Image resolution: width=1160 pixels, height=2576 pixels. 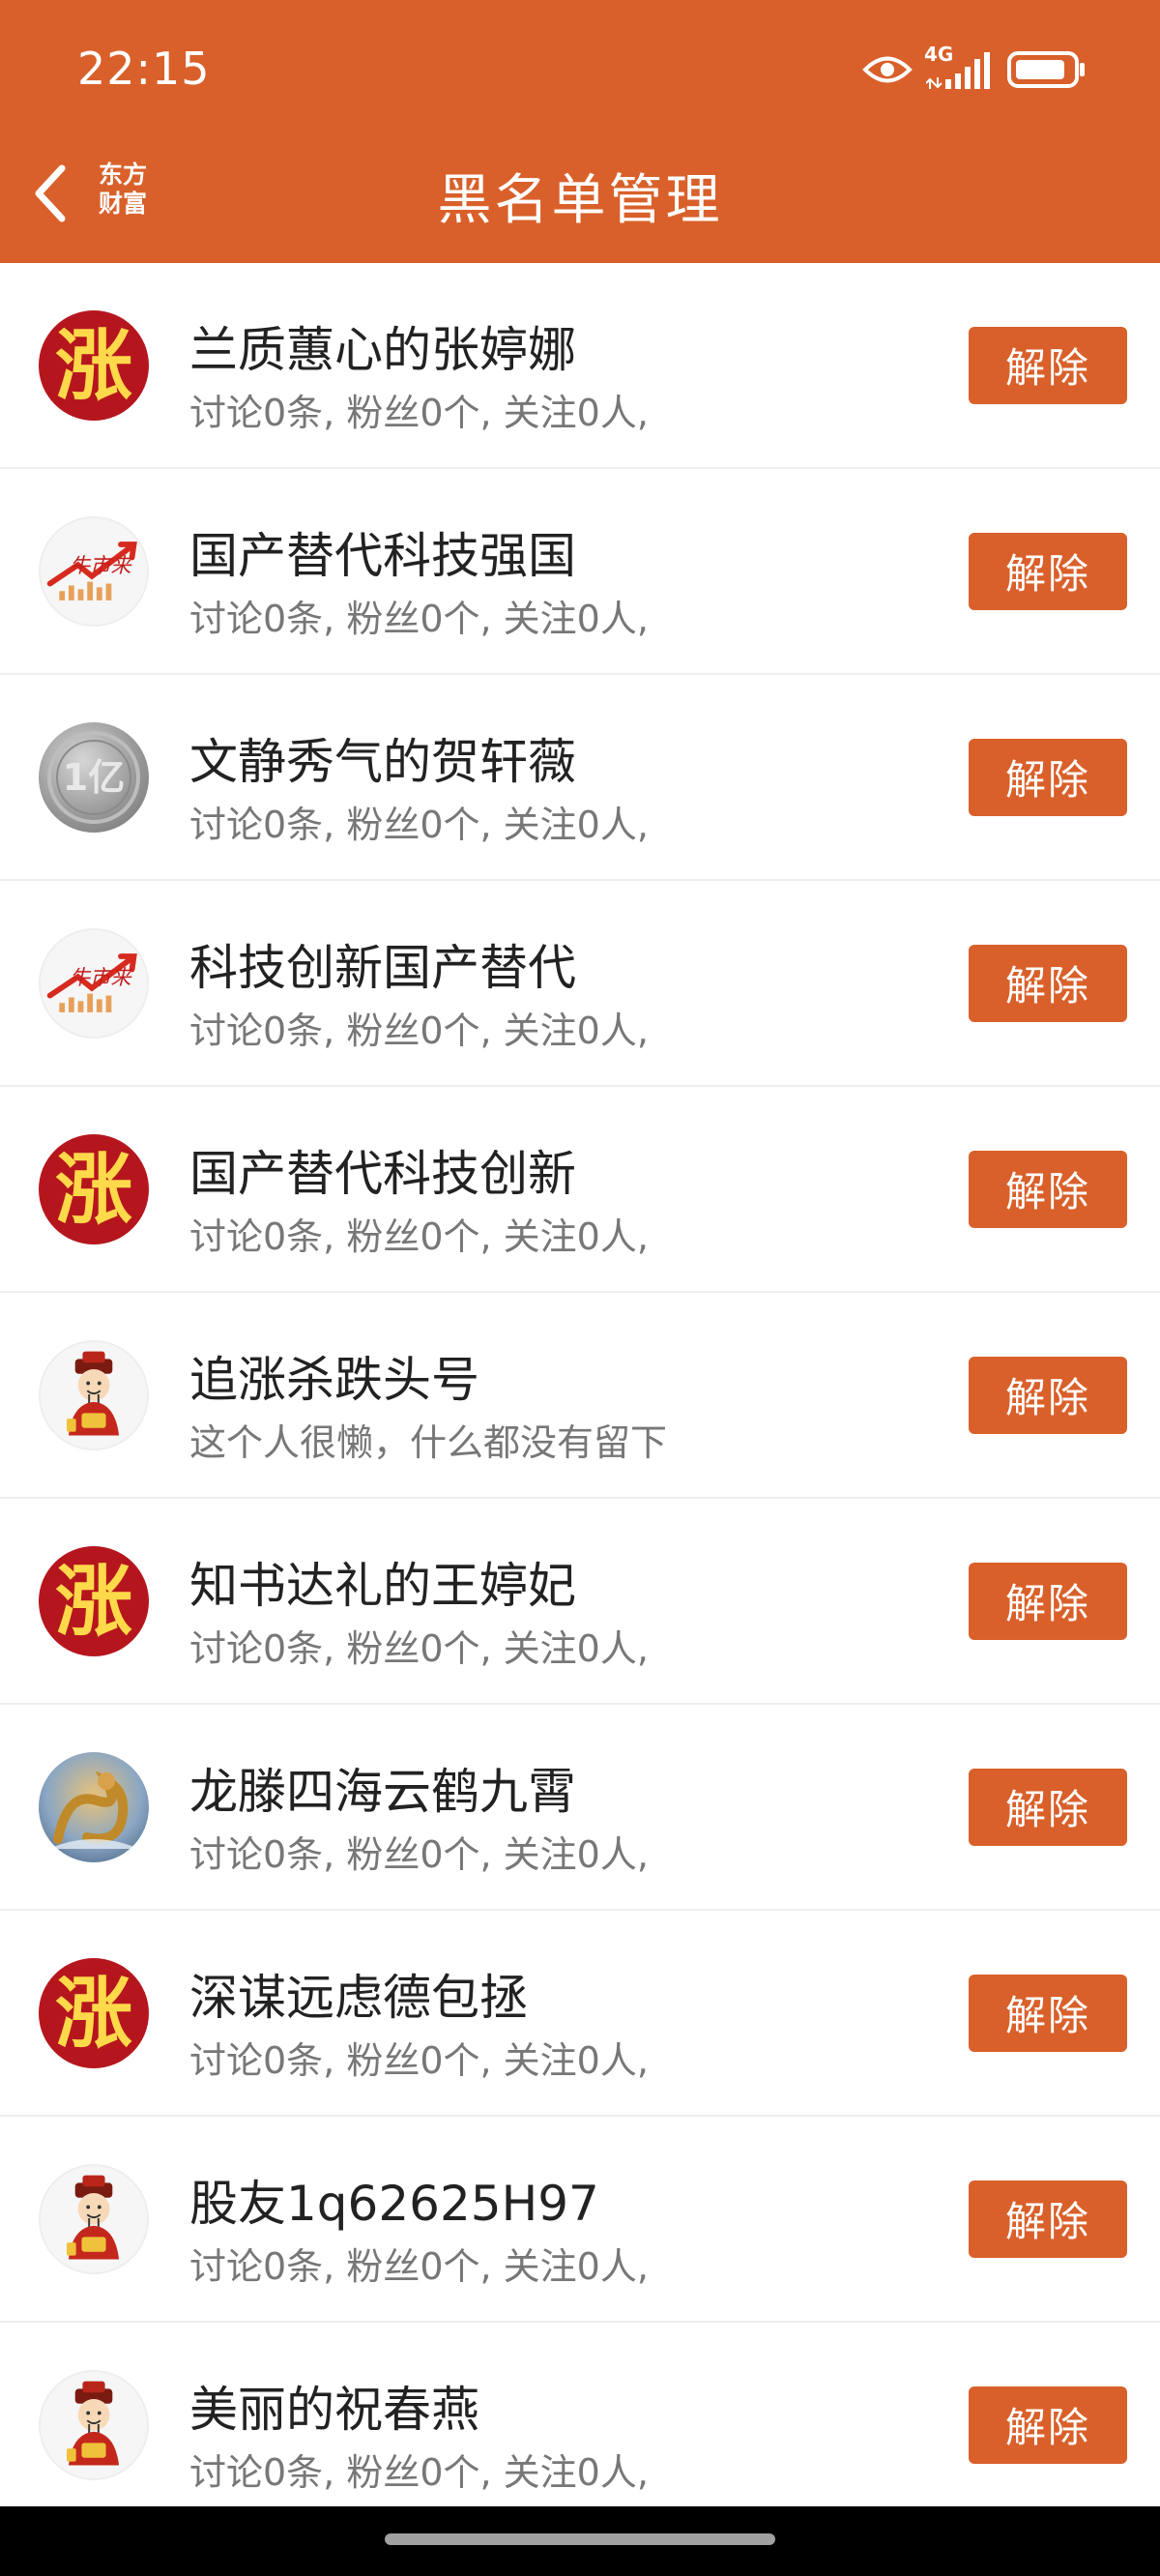 I want to click on status-time: 22:15, so click(x=144, y=69).